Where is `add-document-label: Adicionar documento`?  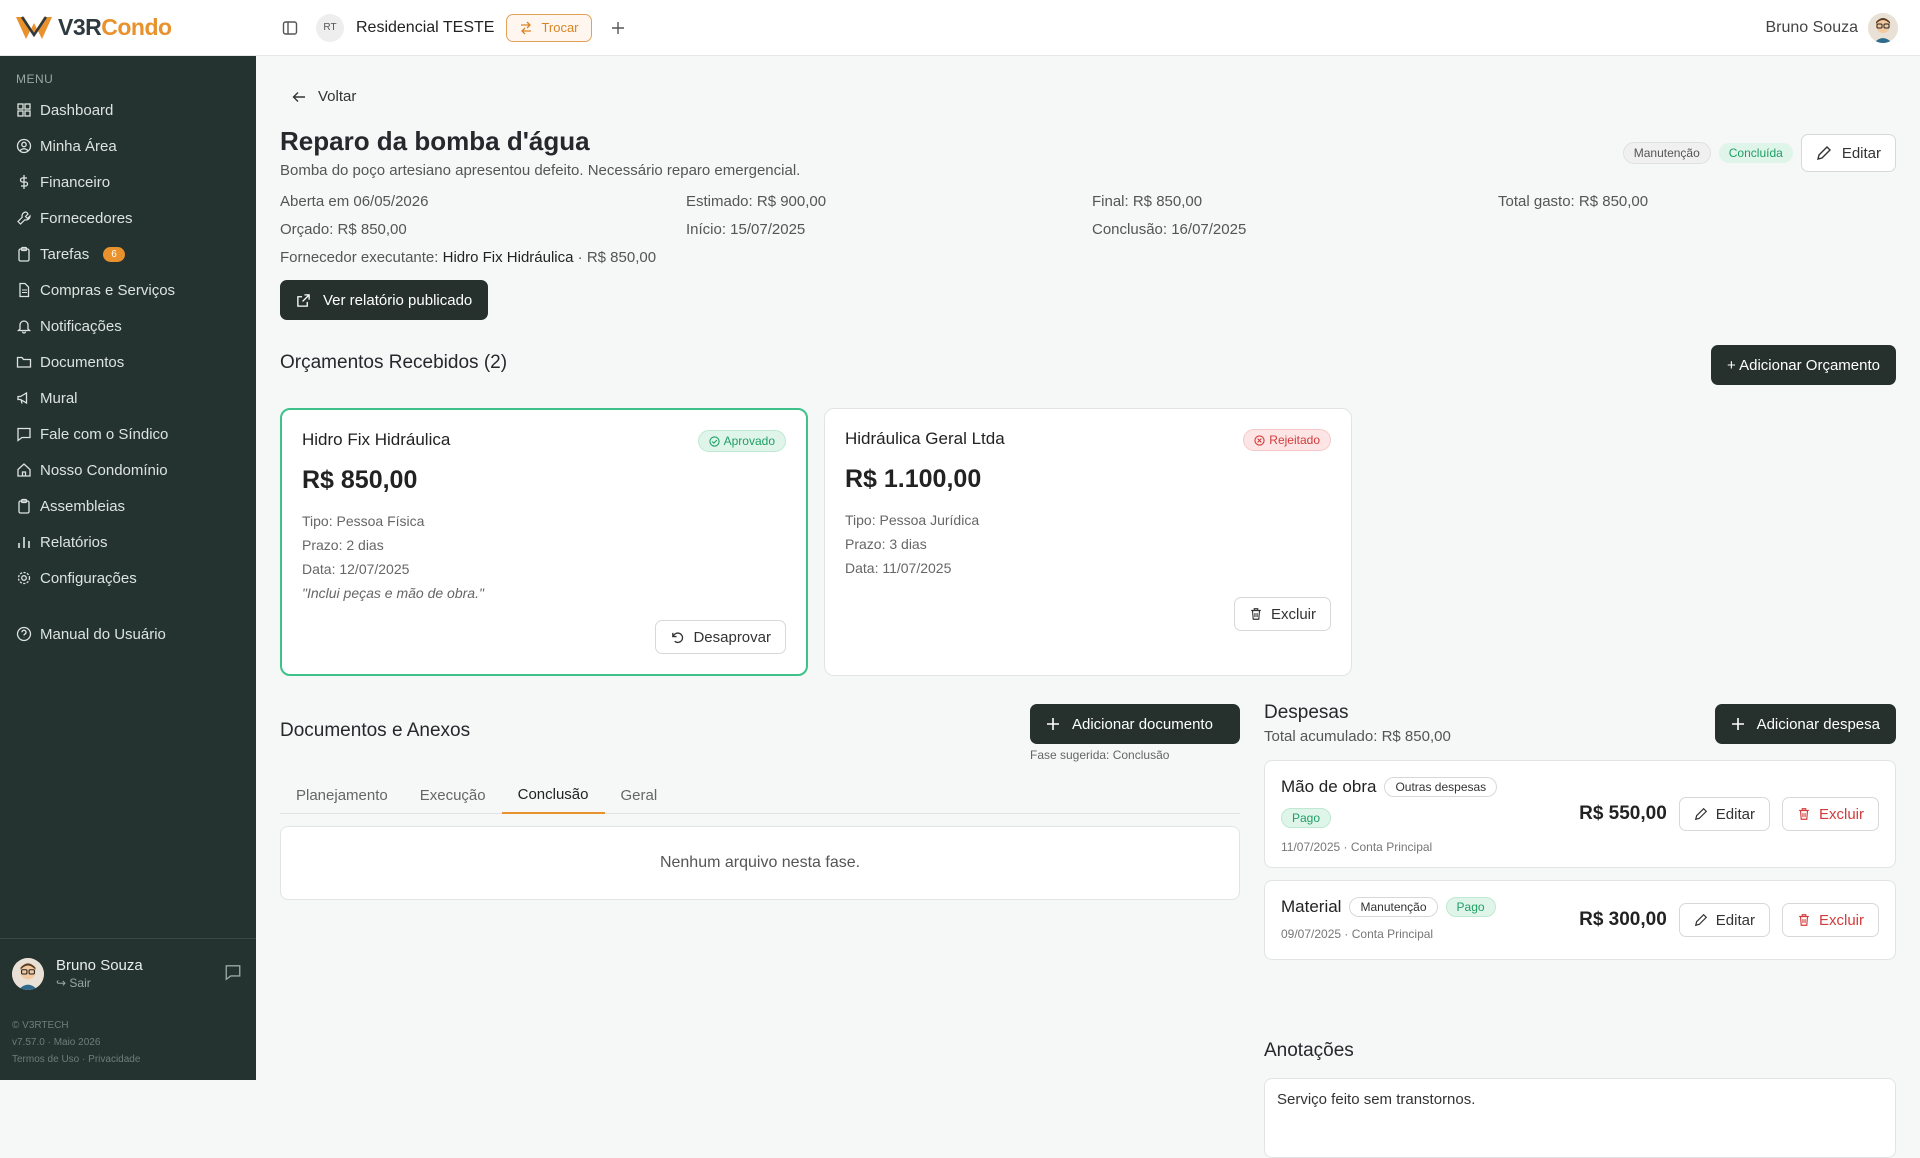
add-document-label: Adicionar documento is located at coordinates (1142, 724).